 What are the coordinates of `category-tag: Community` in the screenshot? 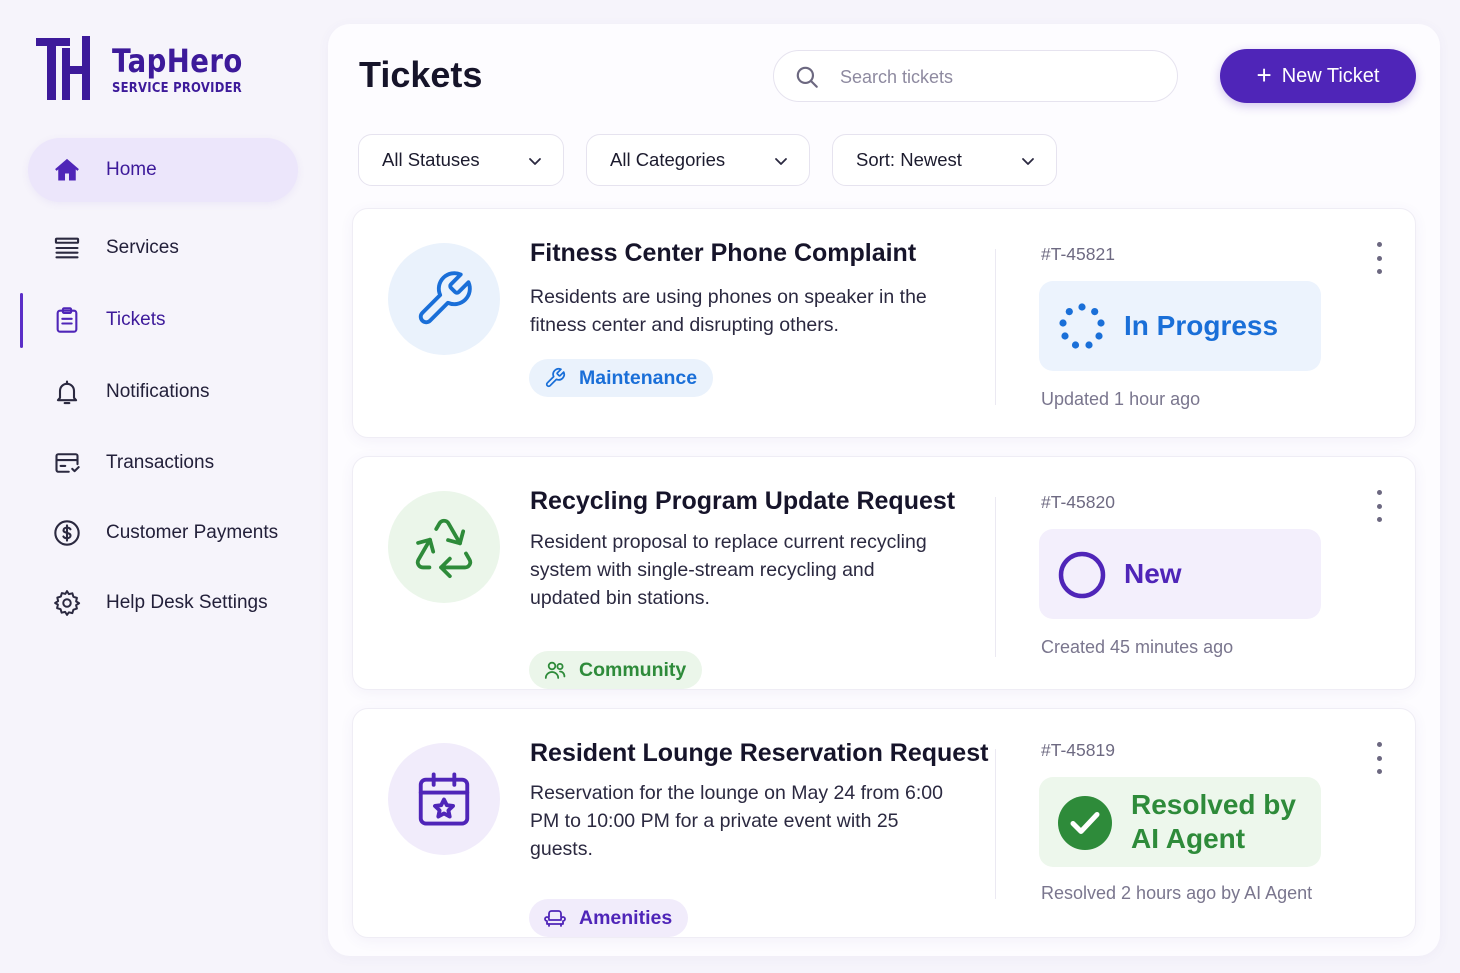 It's located at (616, 670).